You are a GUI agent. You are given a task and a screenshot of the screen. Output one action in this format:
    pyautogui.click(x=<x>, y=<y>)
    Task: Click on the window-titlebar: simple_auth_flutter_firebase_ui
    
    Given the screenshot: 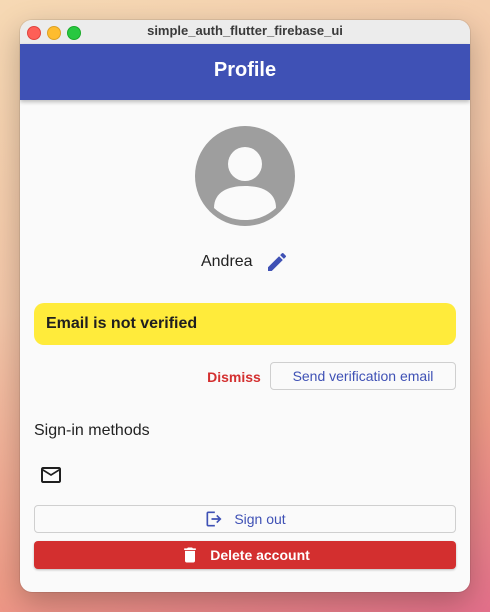 What is the action you would take?
    pyautogui.click(x=245, y=32)
    